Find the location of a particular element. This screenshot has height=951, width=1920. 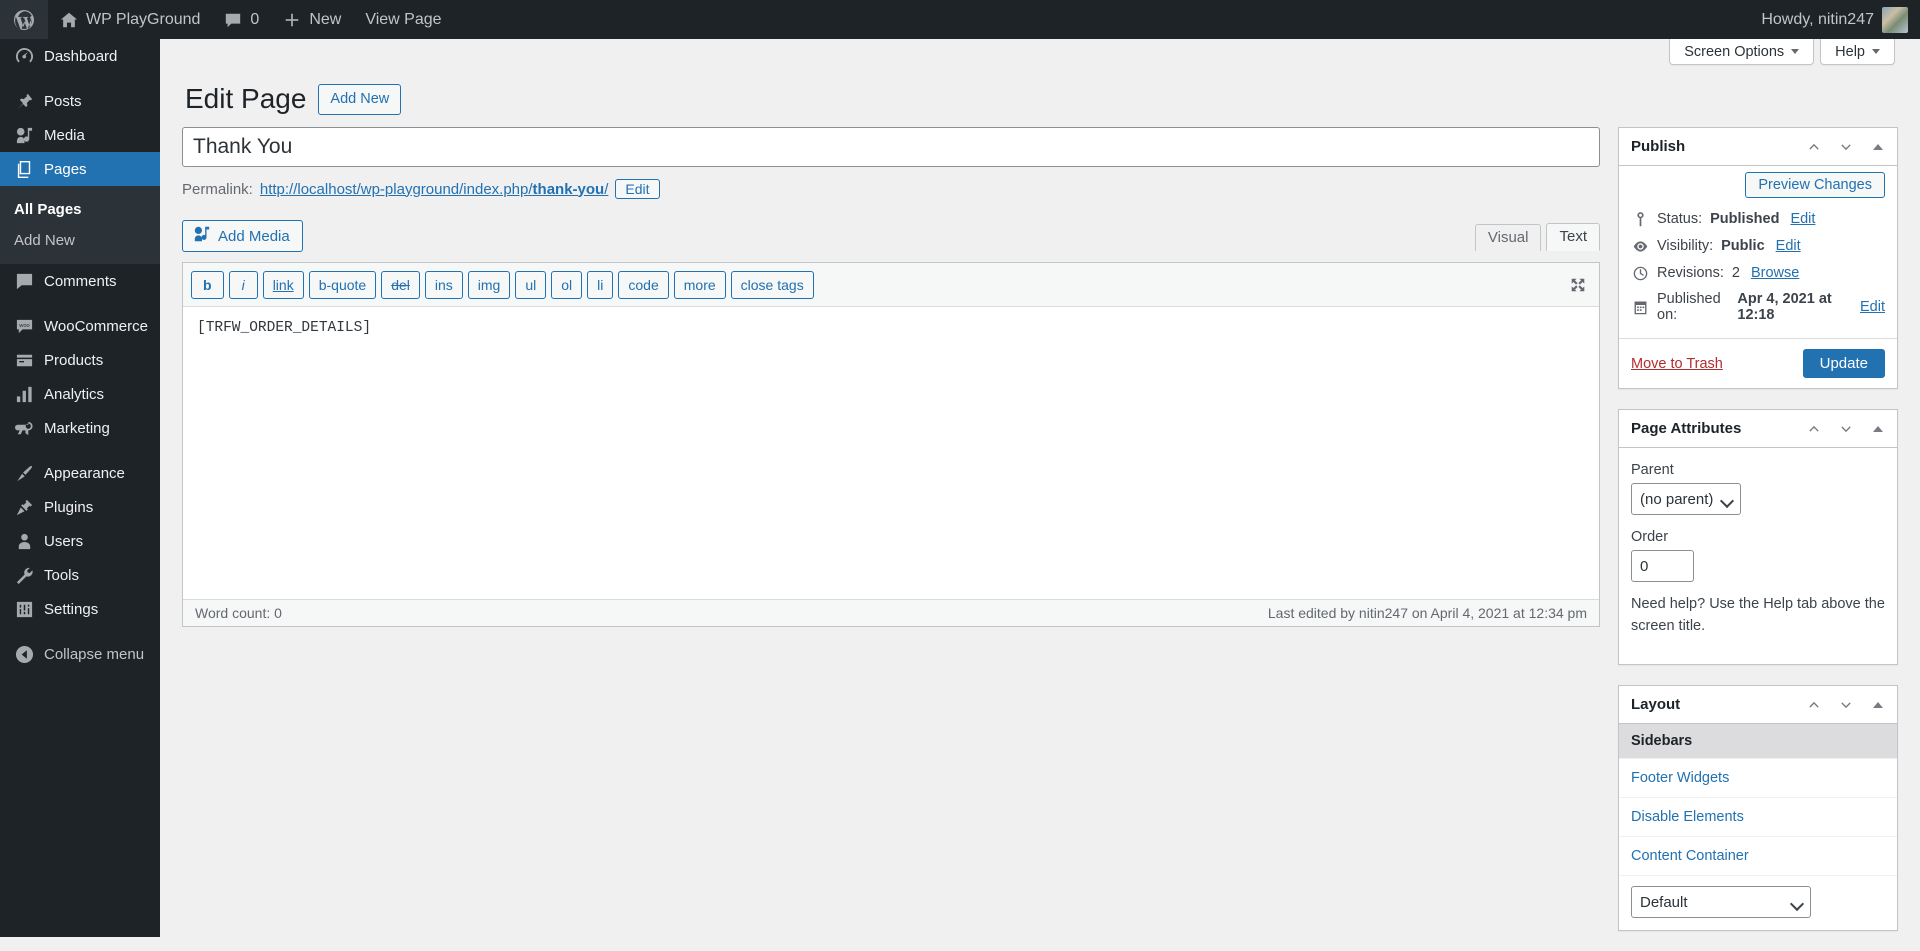

footer-widgets-link: Footer Widgets is located at coordinates (1680, 778).